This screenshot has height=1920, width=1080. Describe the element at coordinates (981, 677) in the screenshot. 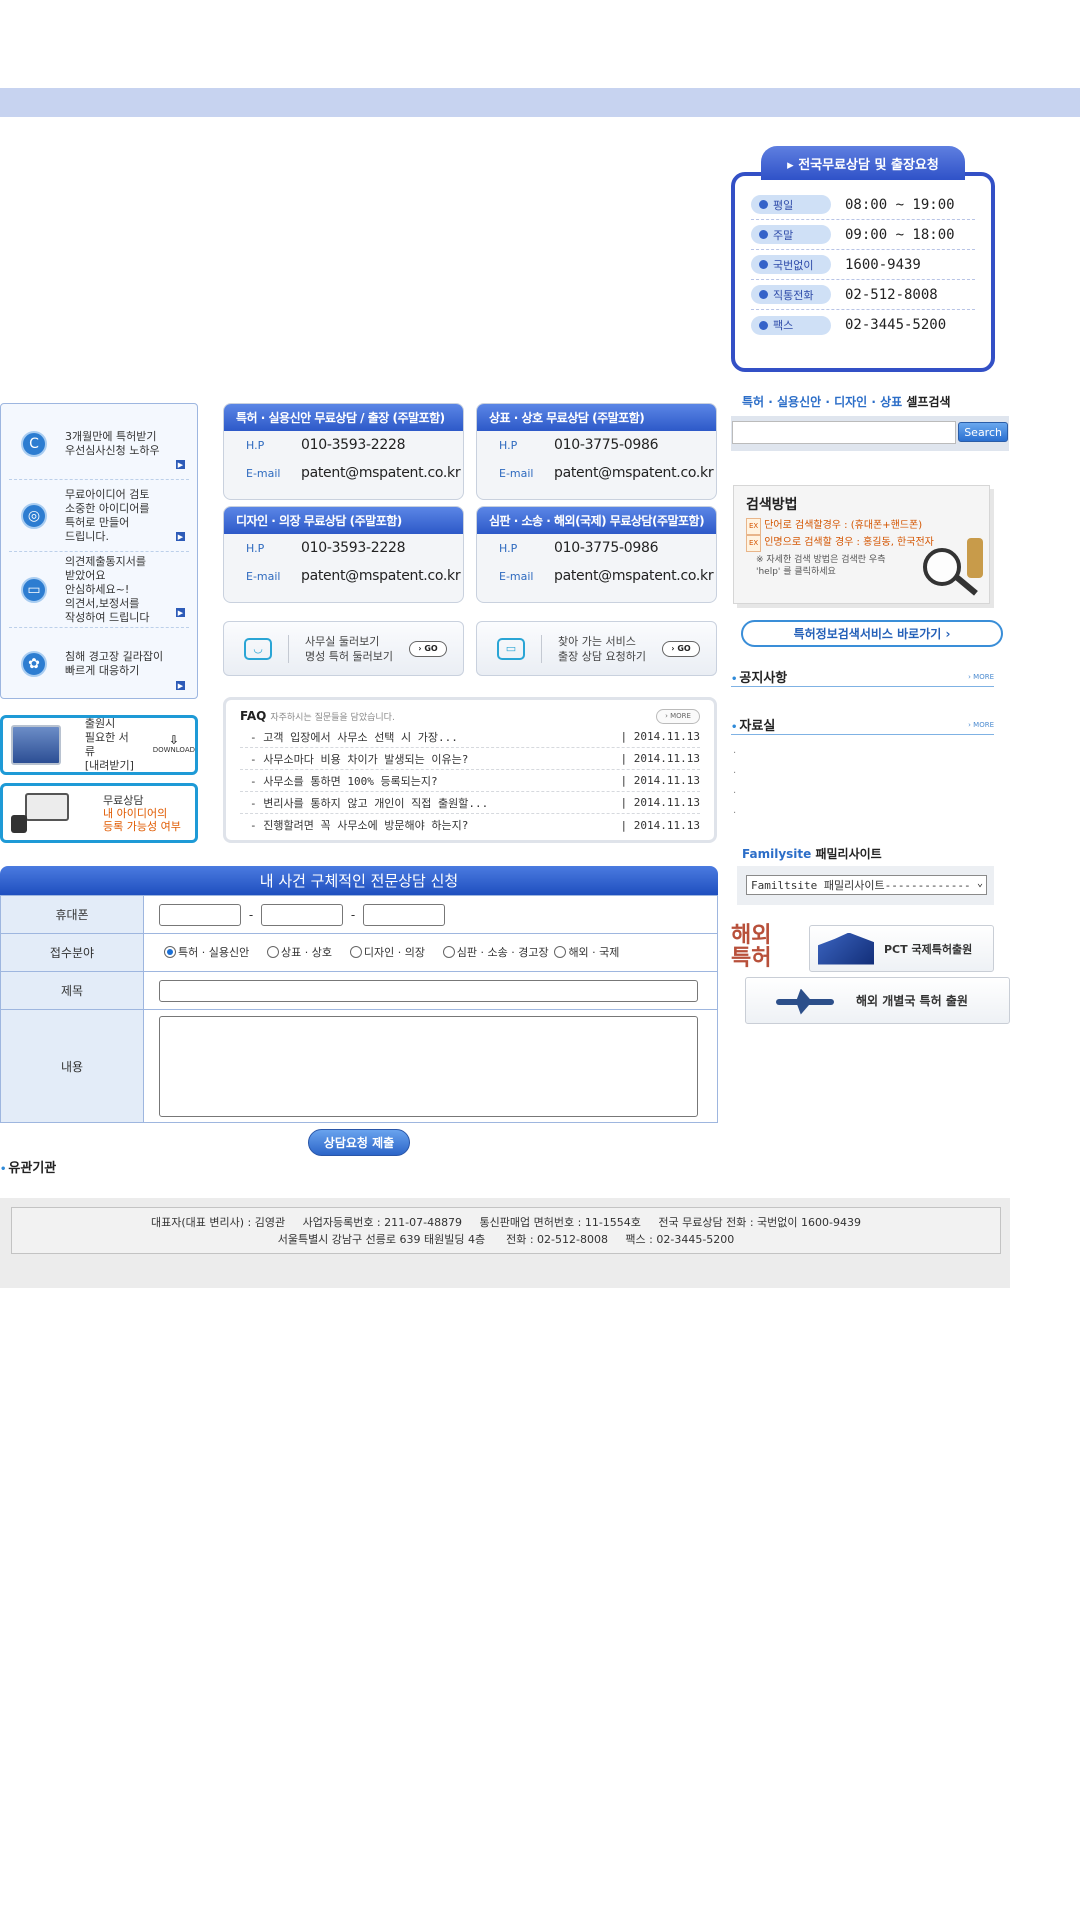

I see `notice-more-link: › MORE` at that location.